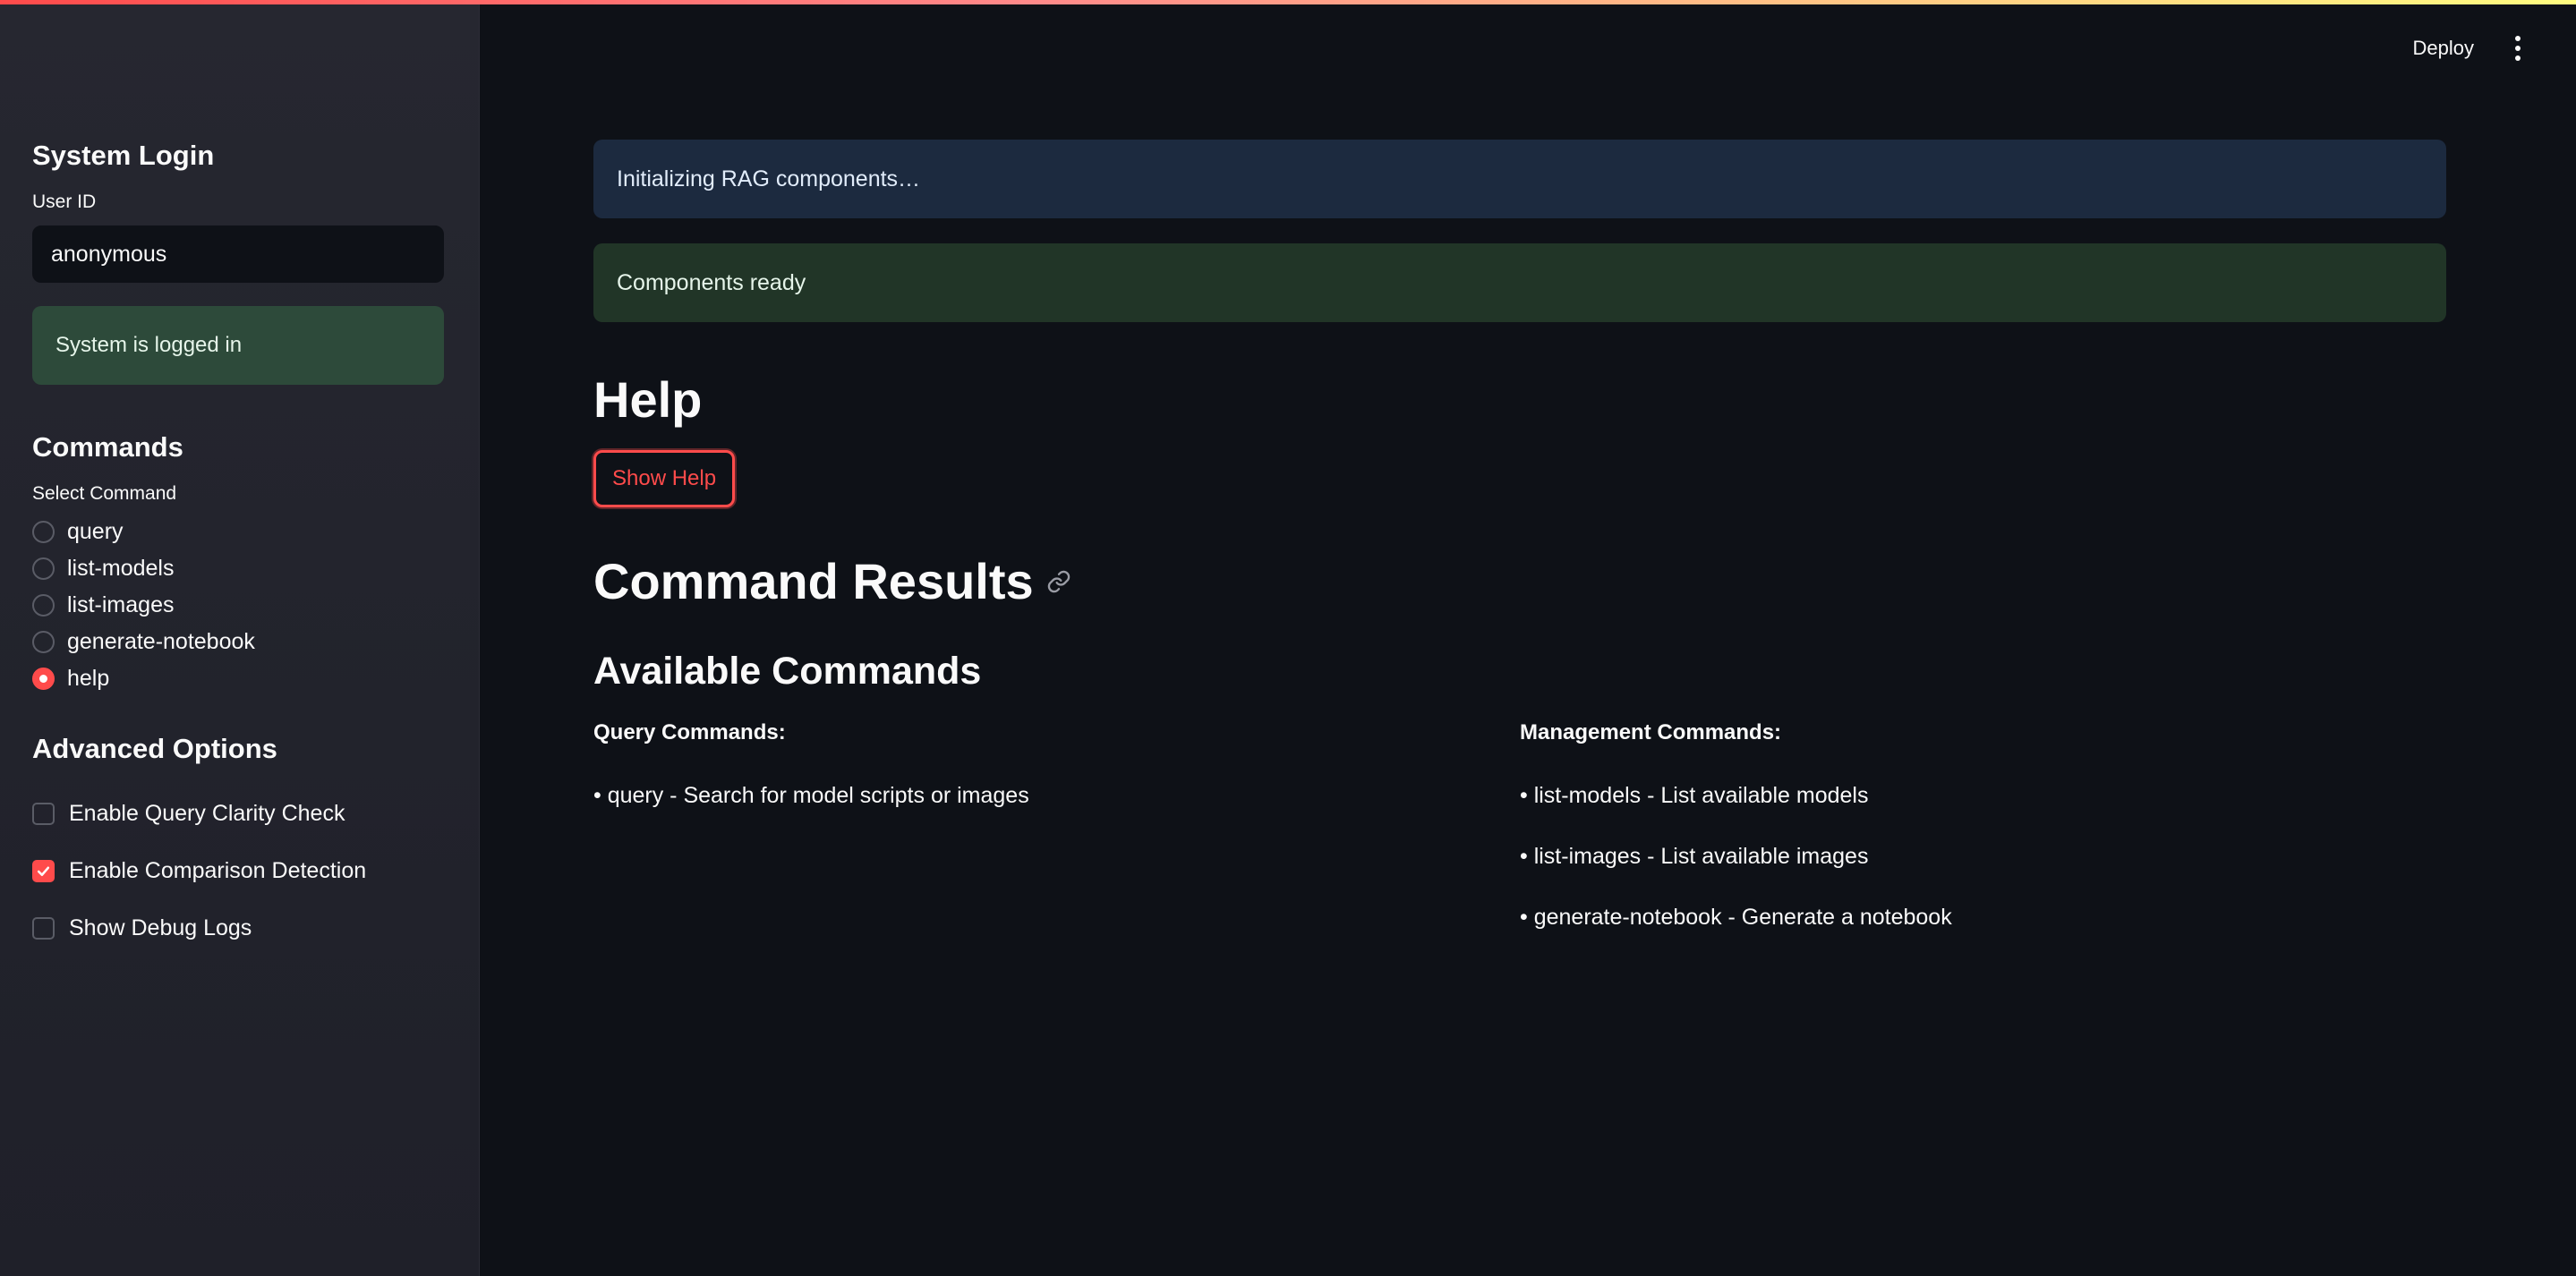 The width and height of the screenshot is (2576, 1276). I want to click on checkbox-checked, so click(43, 870).